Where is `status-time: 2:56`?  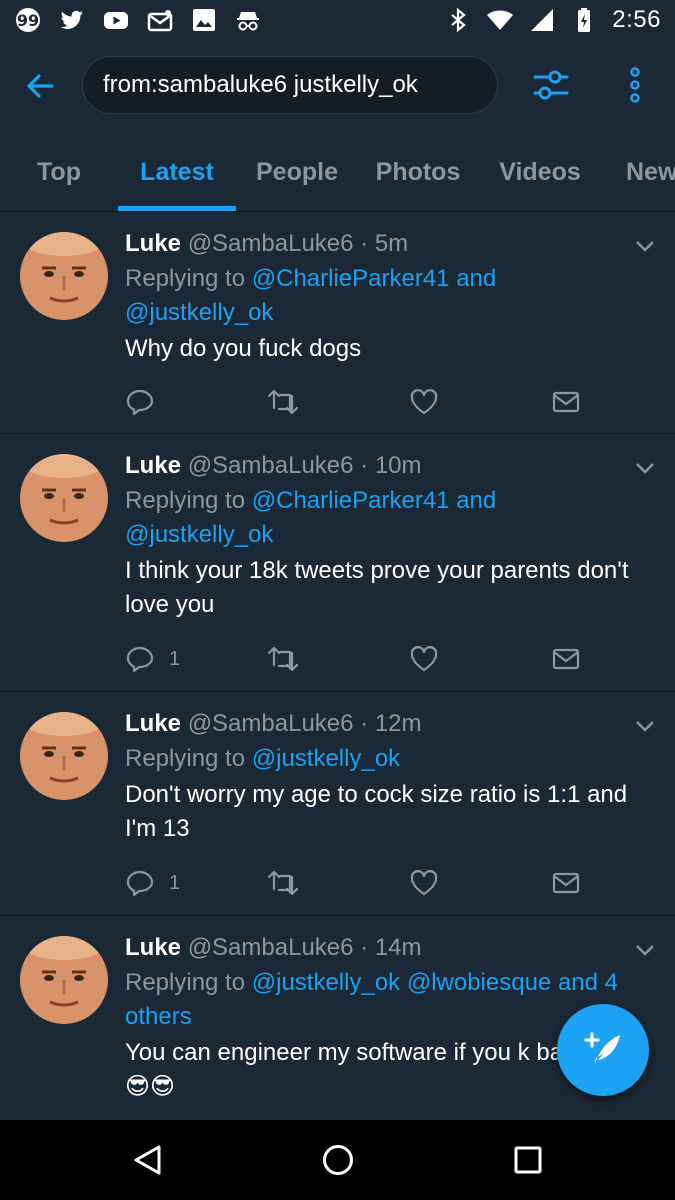
status-time: 2:56 is located at coordinates (636, 19).